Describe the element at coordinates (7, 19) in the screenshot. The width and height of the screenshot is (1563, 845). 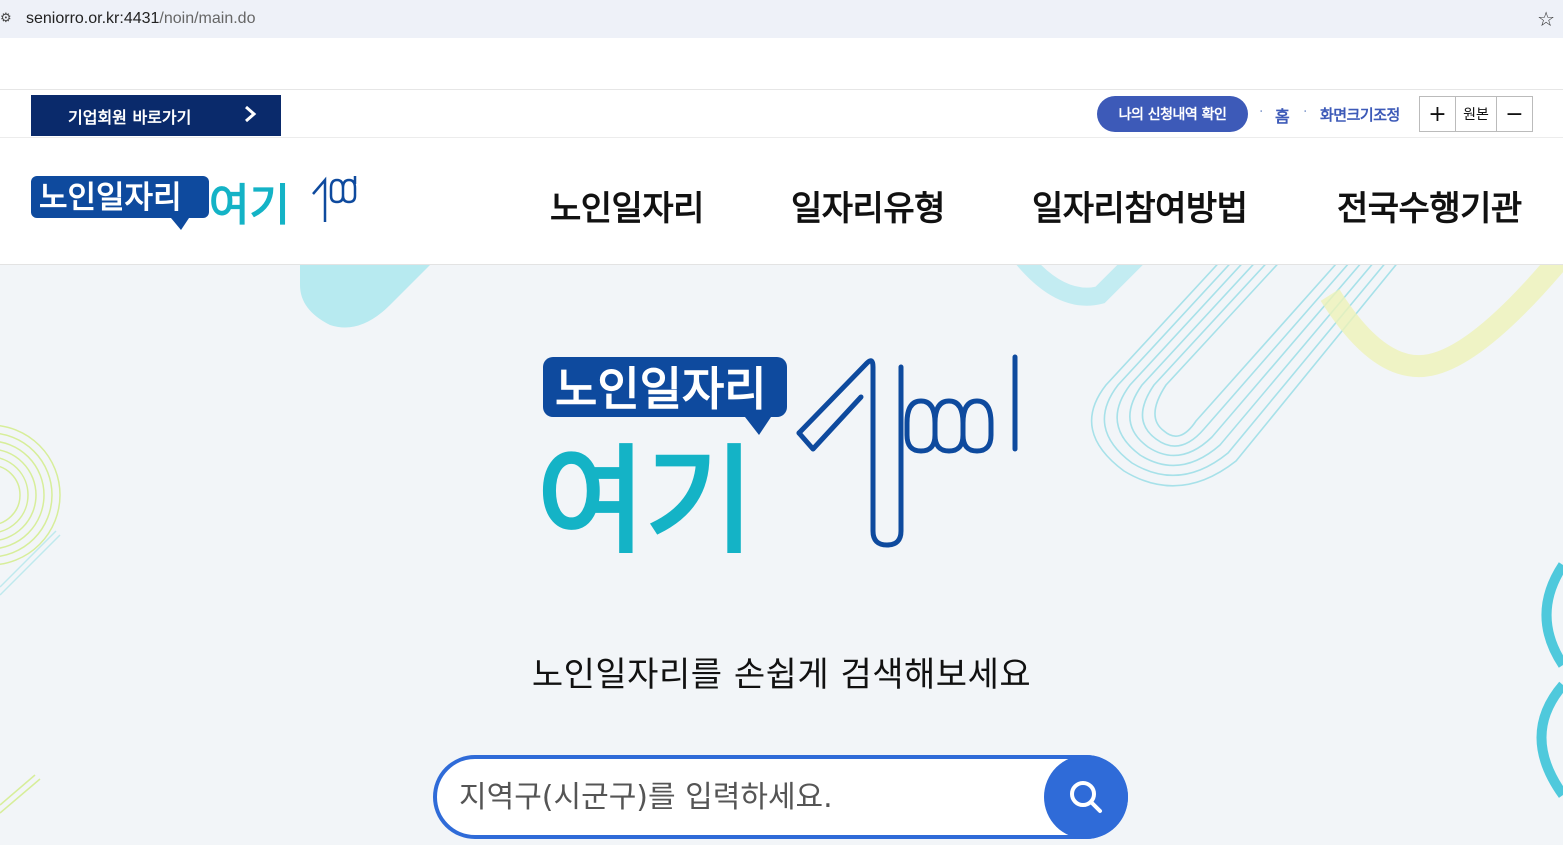
I see `site-info-icon: ⚙` at that location.